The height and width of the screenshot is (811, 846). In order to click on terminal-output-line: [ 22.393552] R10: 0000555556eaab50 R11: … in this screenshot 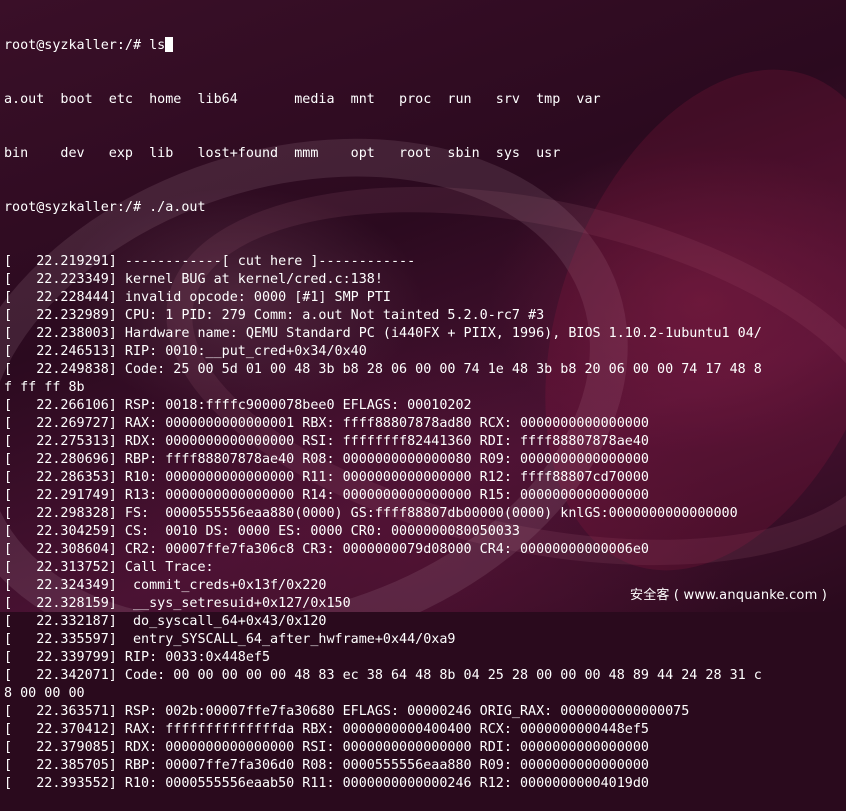, I will do `click(326, 783)`.